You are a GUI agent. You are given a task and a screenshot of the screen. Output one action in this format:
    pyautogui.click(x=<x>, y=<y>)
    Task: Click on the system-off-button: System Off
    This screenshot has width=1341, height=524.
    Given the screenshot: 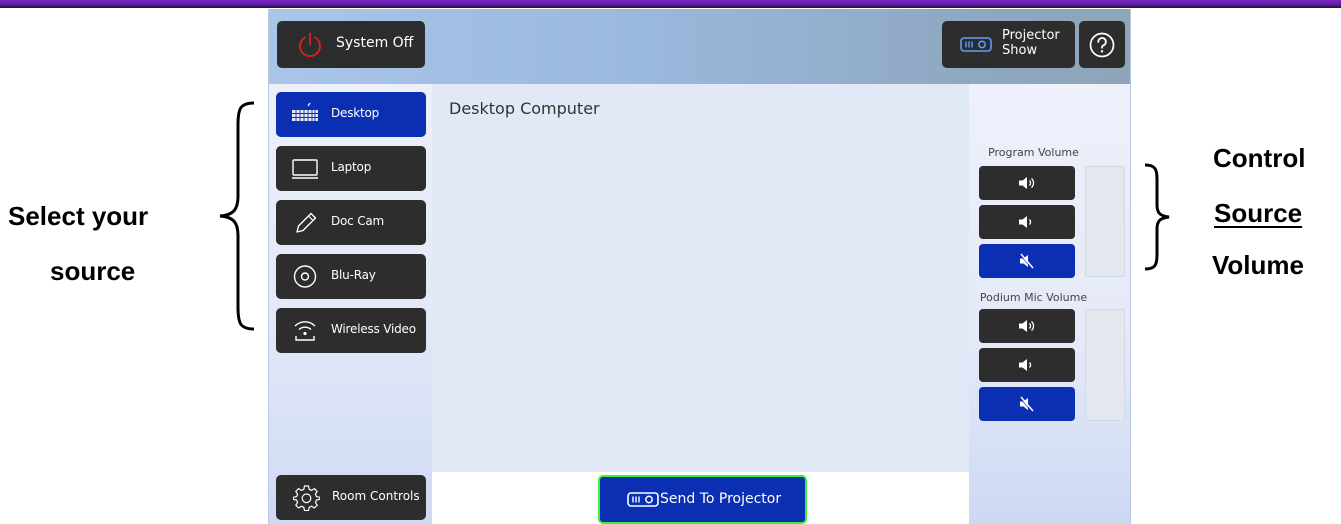 What is the action you would take?
    pyautogui.click(x=351, y=44)
    